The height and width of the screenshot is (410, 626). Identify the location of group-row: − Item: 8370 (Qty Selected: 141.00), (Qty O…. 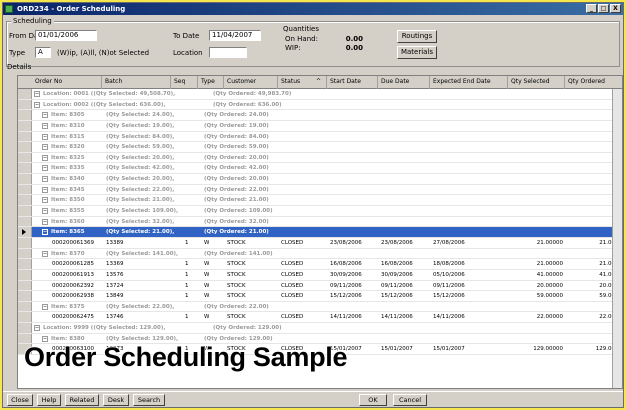
(320, 254).